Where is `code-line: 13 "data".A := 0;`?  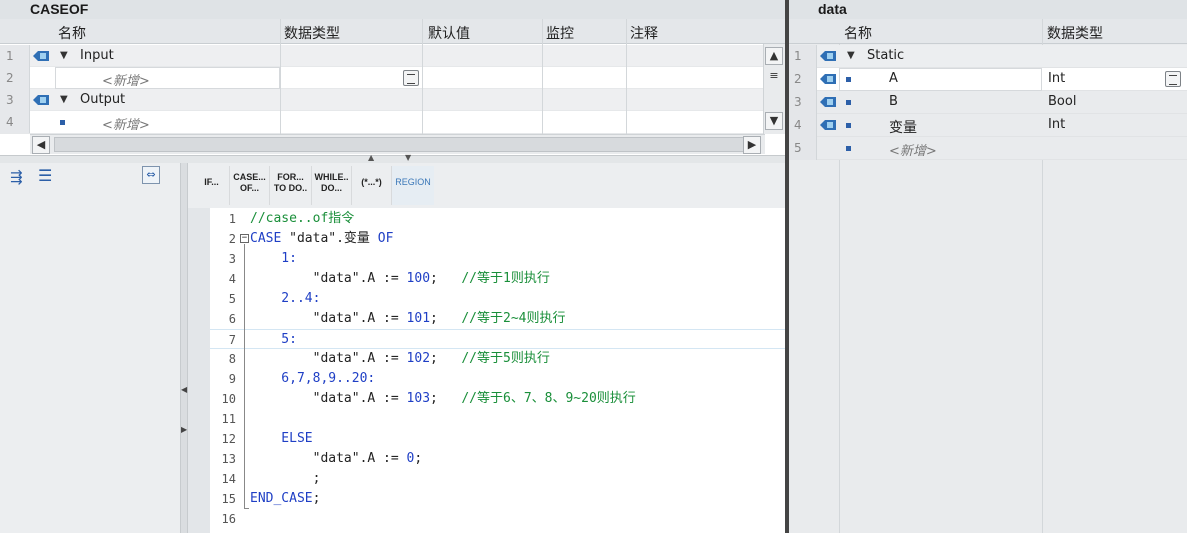 code-line: 13 "data".A := 0; is located at coordinates (497, 459).